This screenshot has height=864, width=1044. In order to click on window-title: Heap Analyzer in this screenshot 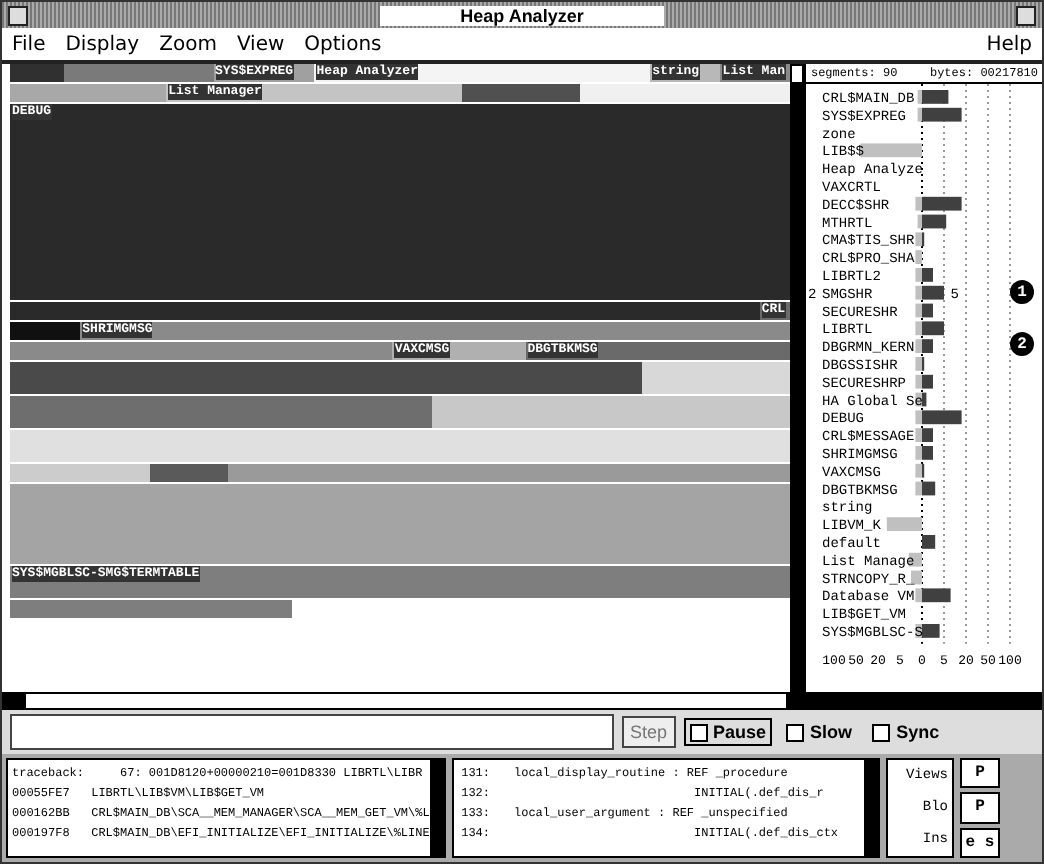, I will do `click(522, 15)`.